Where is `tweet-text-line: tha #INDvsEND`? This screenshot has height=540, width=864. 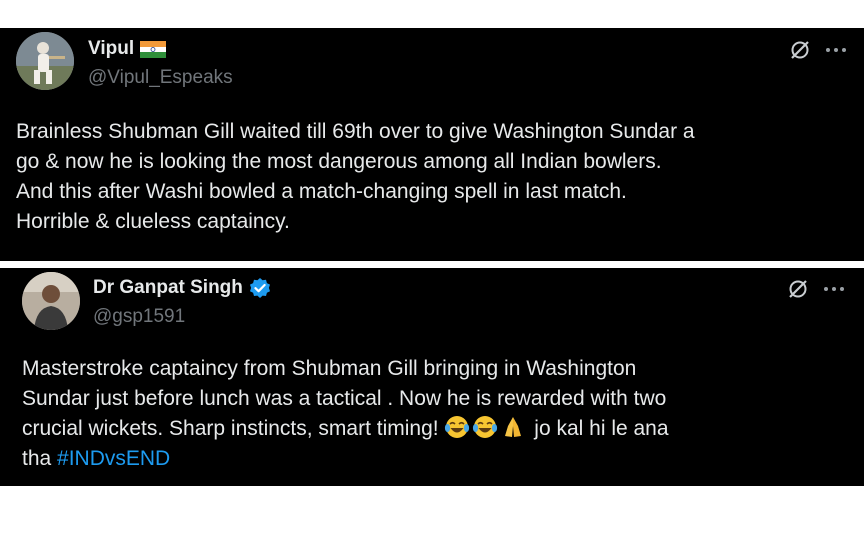
tweet-text-line: tha #INDvsEND is located at coordinates (442, 459).